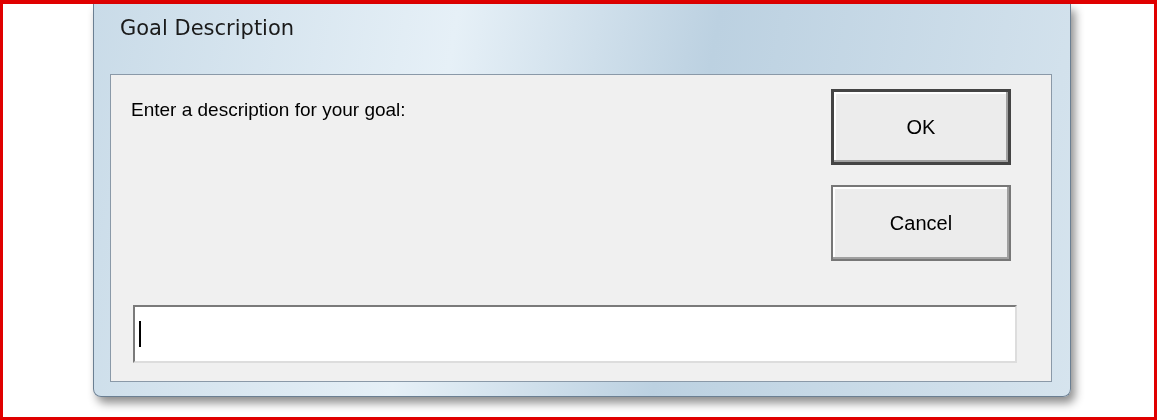 The width and height of the screenshot is (1157, 420). Describe the element at coordinates (575, 334) in the screenshot. I see `description-field` at that location.